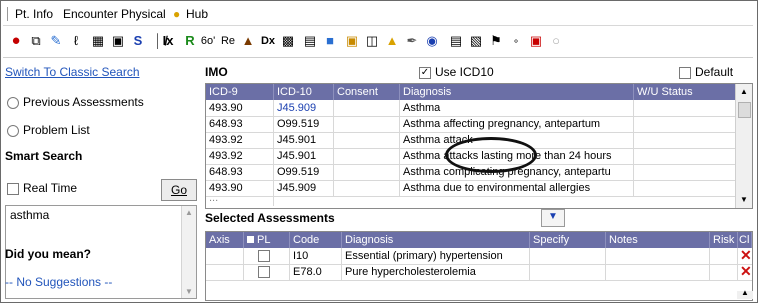  Describe the element at coordinates (568, 240) in the screenshot. I see `column-header-specify: Specify` at that location.